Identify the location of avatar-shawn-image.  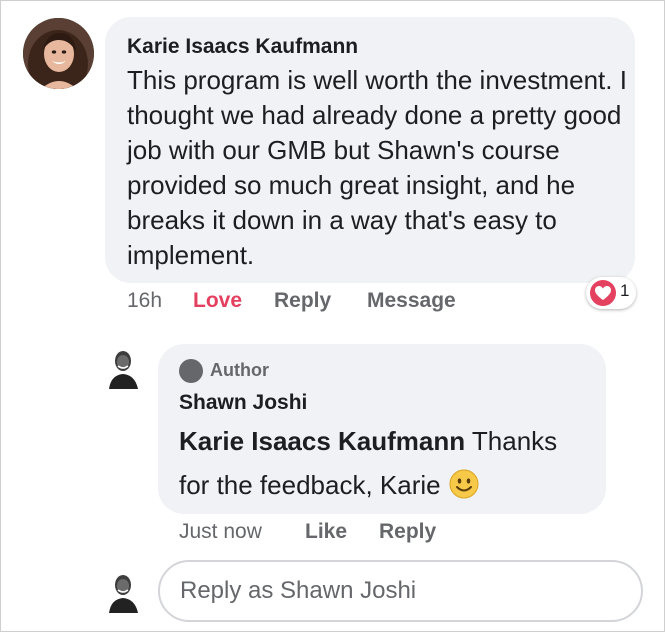
(123, 368).